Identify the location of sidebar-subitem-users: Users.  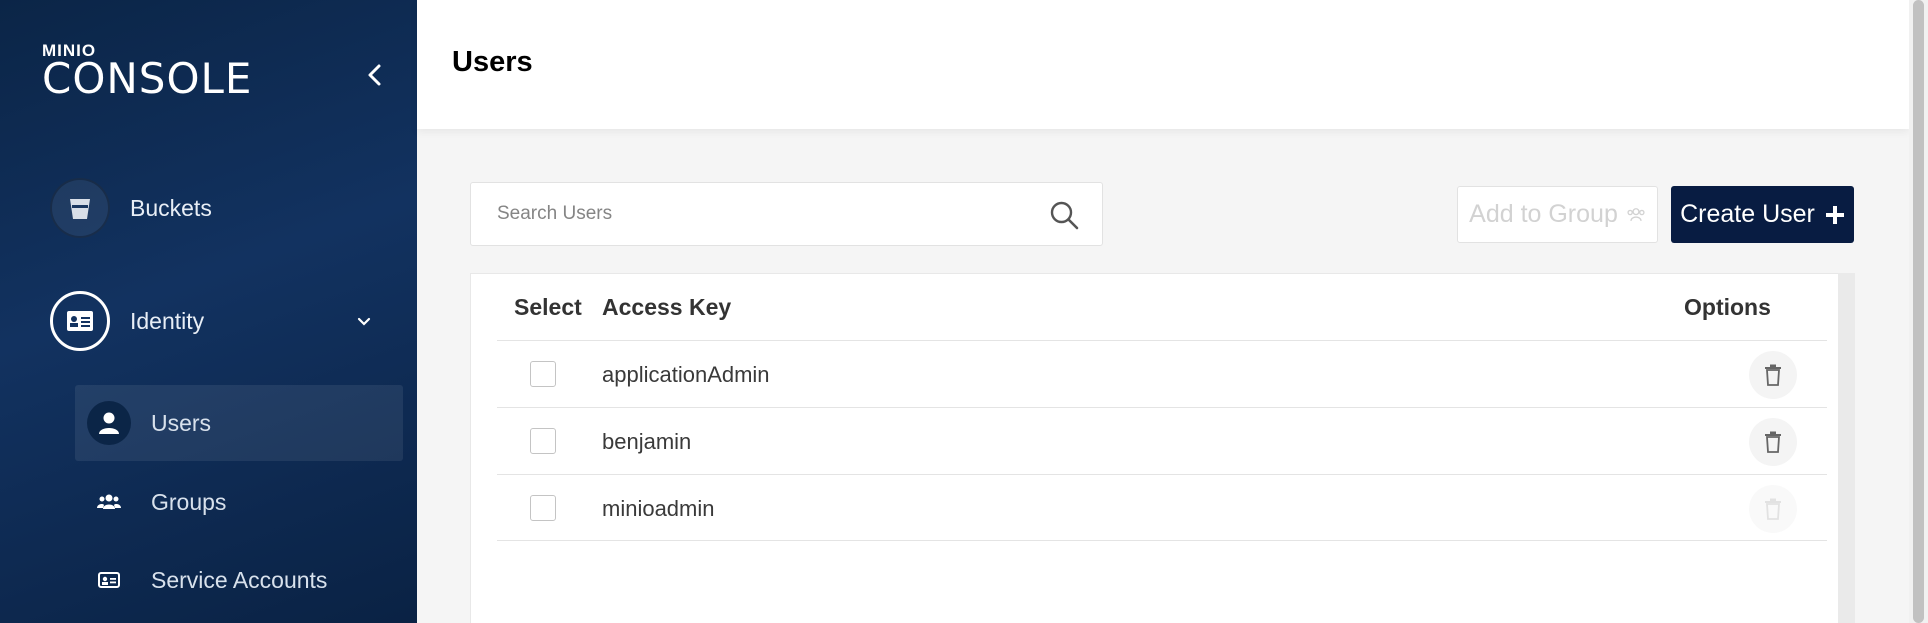
(239, 423).